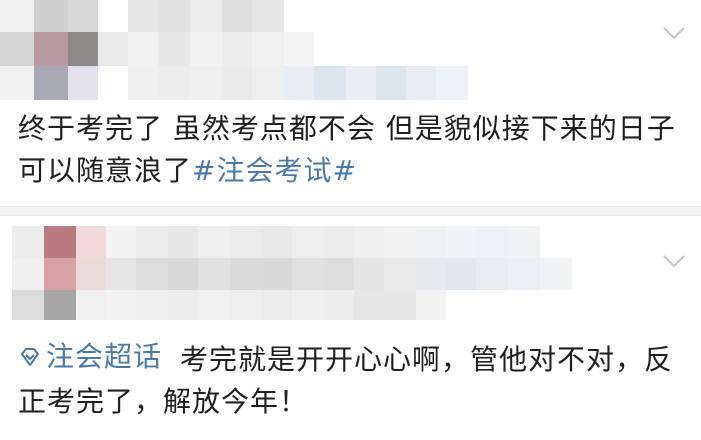 This screenshot has height=440, width=701. I want to click on topic-link: #注会考试#, so click(274, 170).